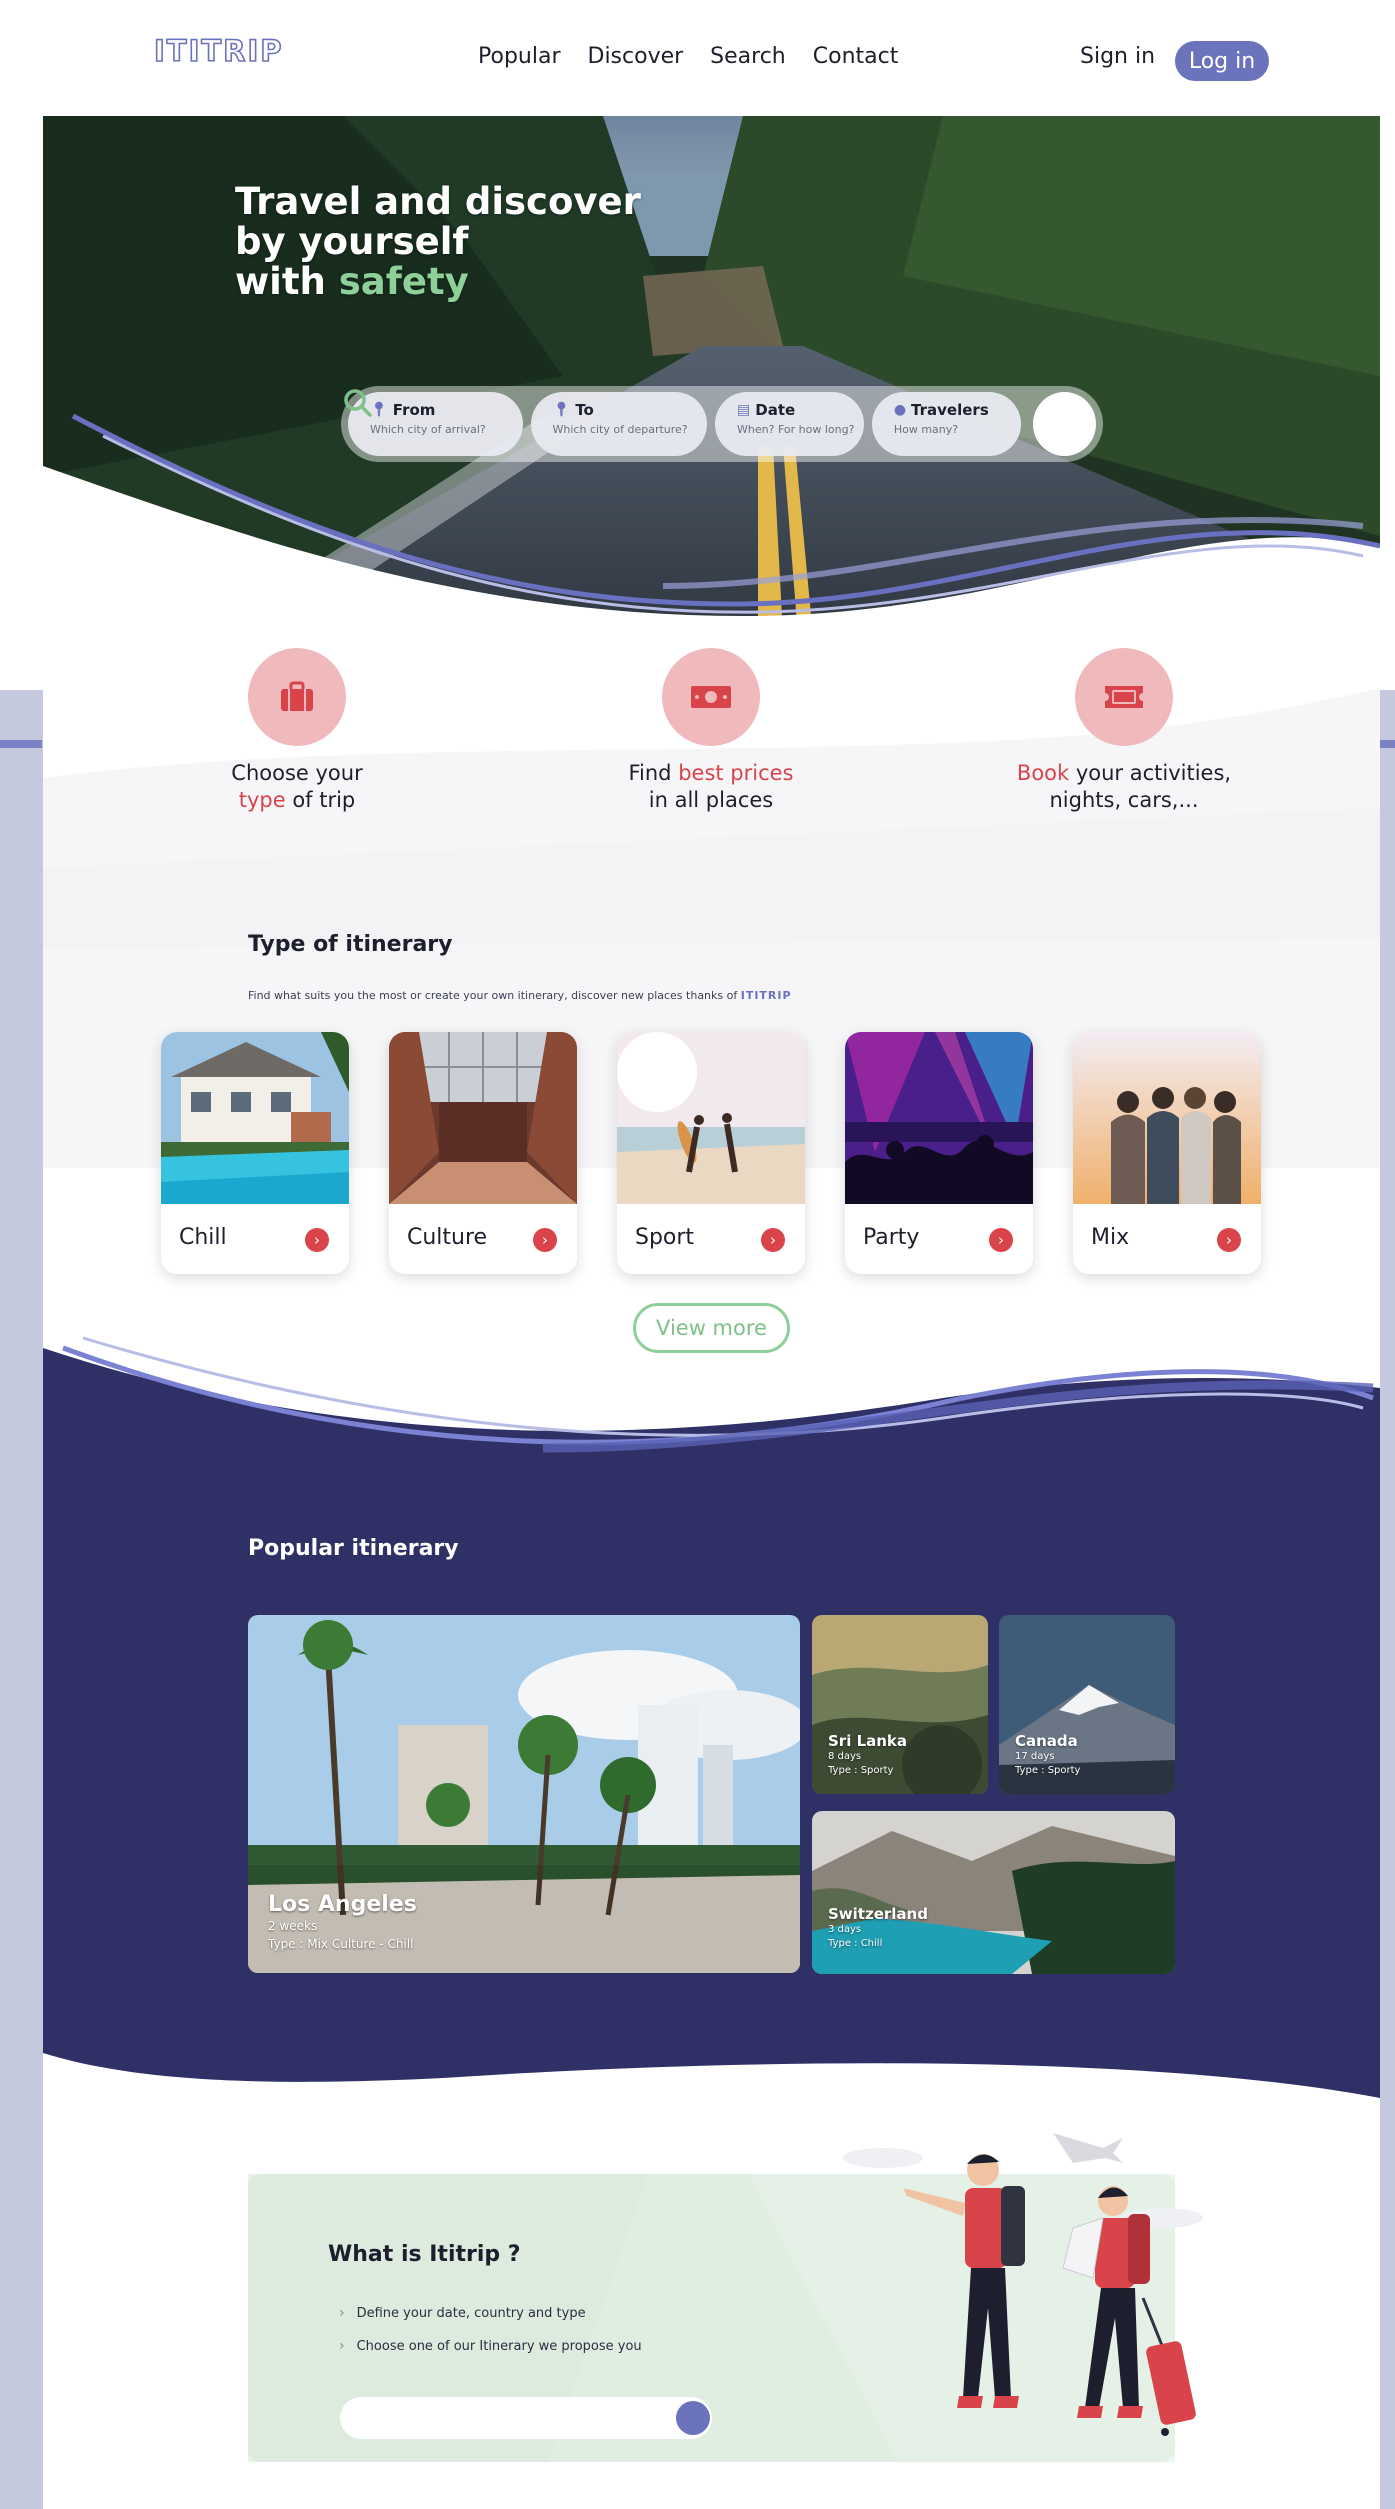 Image resolution: width=1395 pixels, height=2509 pixels. I want to click on hero-title-prefix: with, so click(287, 281).